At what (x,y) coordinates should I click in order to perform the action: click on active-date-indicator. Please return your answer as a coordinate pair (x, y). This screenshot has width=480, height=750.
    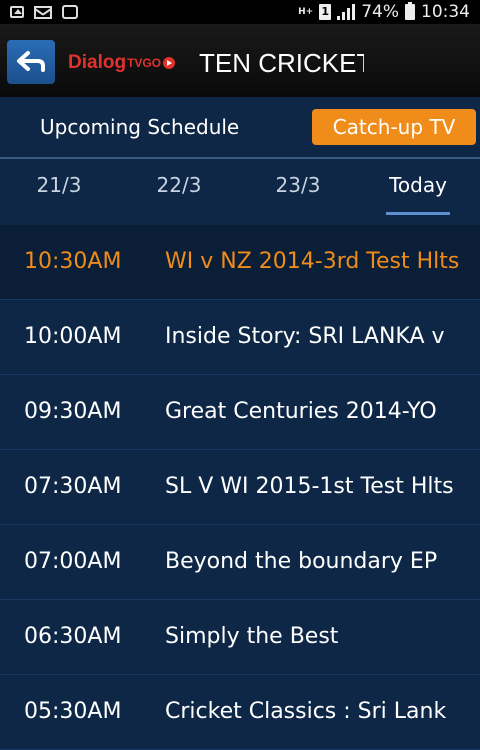
    Looking at the image, I should click on (418, 213).